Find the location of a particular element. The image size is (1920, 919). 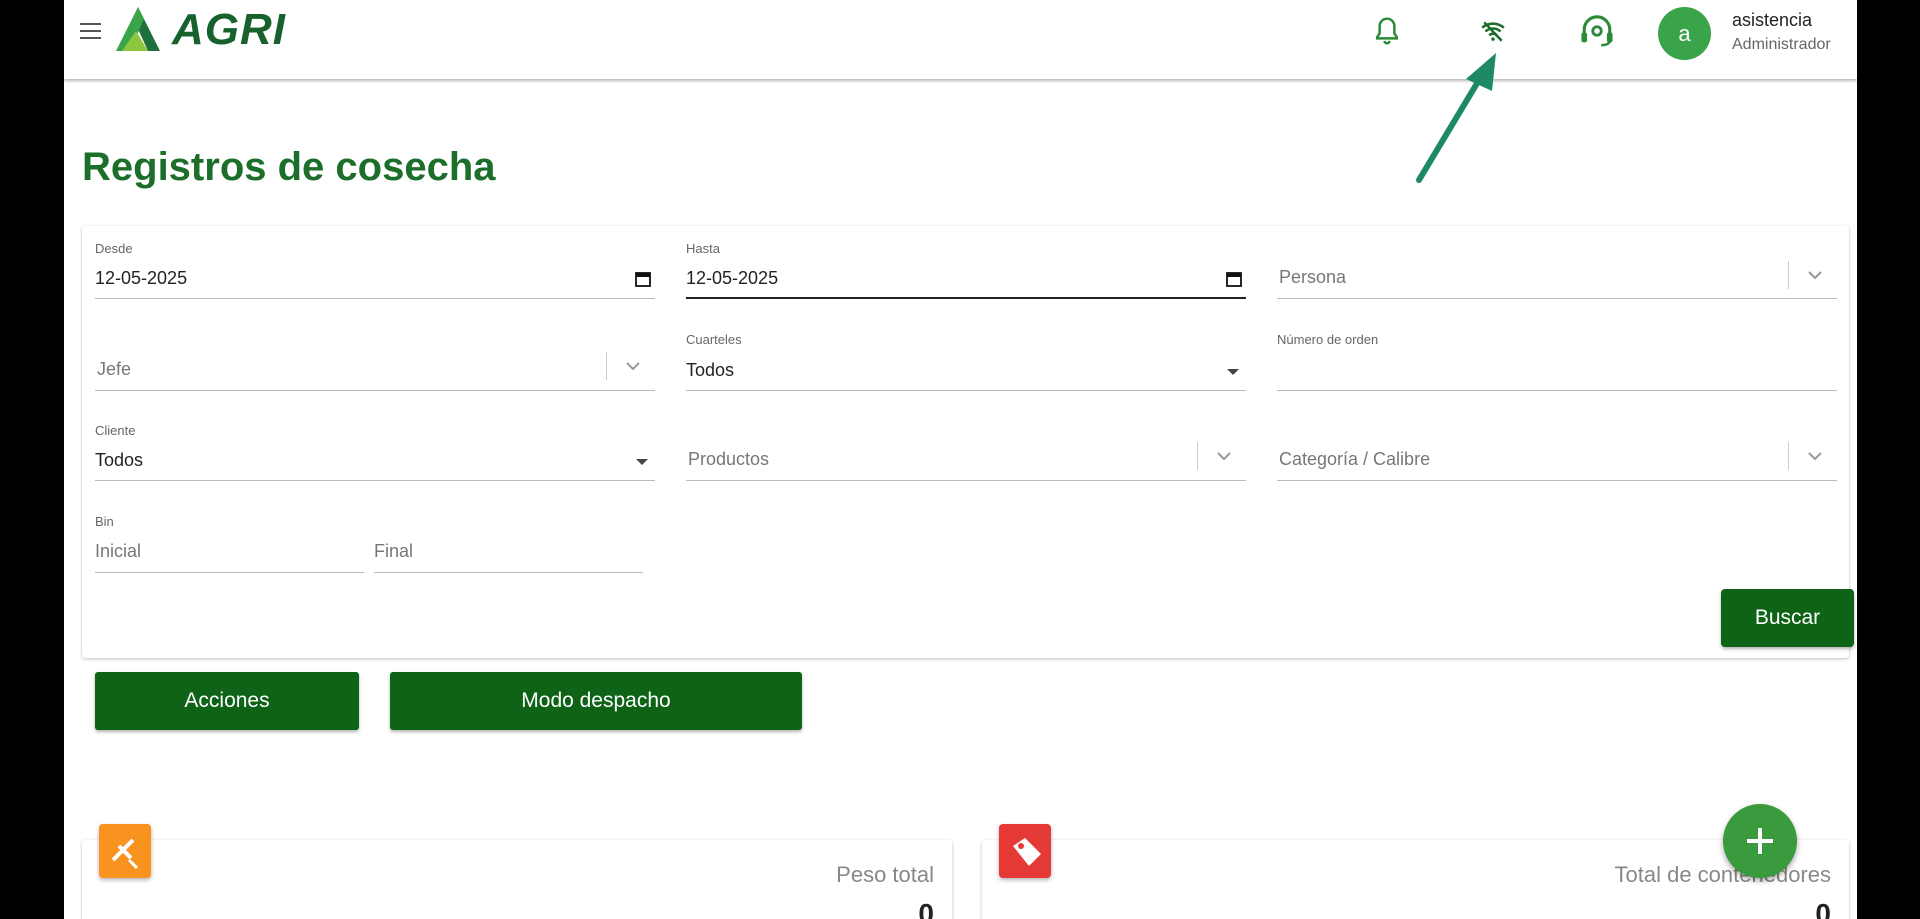

logo: AGRI is located at coordinates (200, 30).